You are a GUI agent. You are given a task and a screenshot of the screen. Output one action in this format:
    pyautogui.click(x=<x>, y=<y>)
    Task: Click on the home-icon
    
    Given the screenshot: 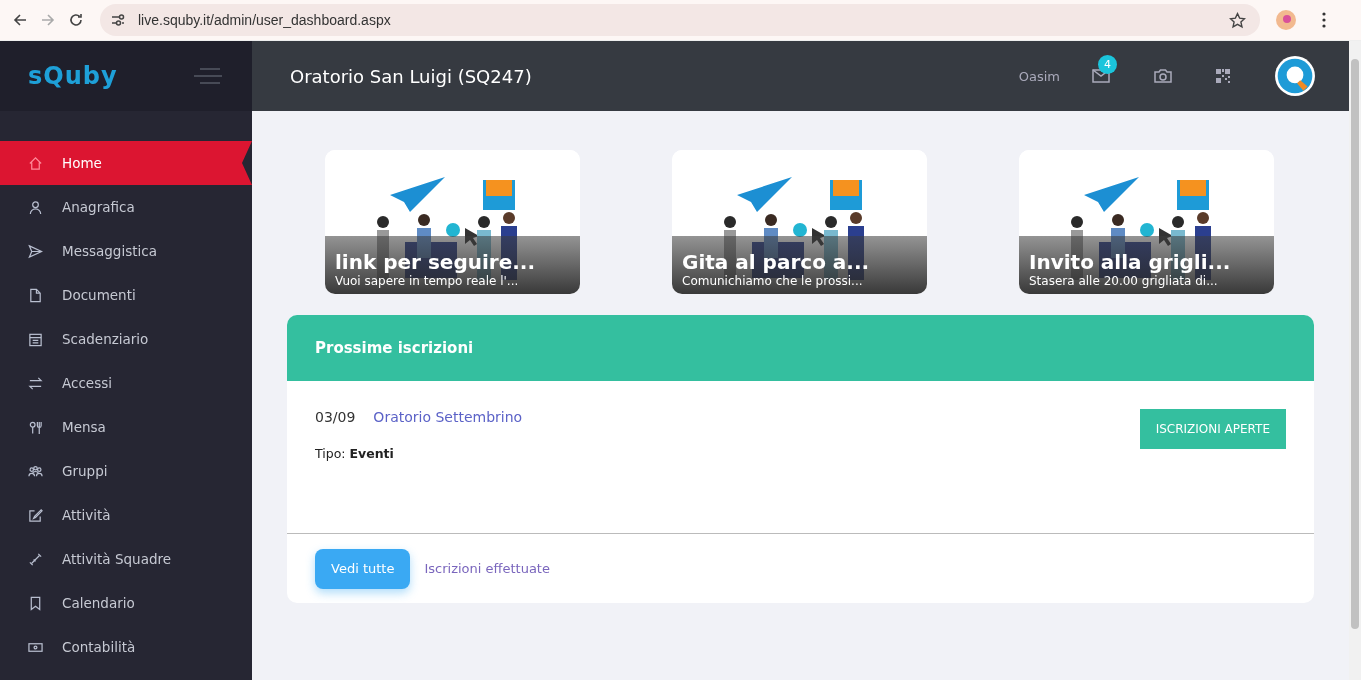 What is the action you would take?
    pyautogui.click(x=35, y=163)
    